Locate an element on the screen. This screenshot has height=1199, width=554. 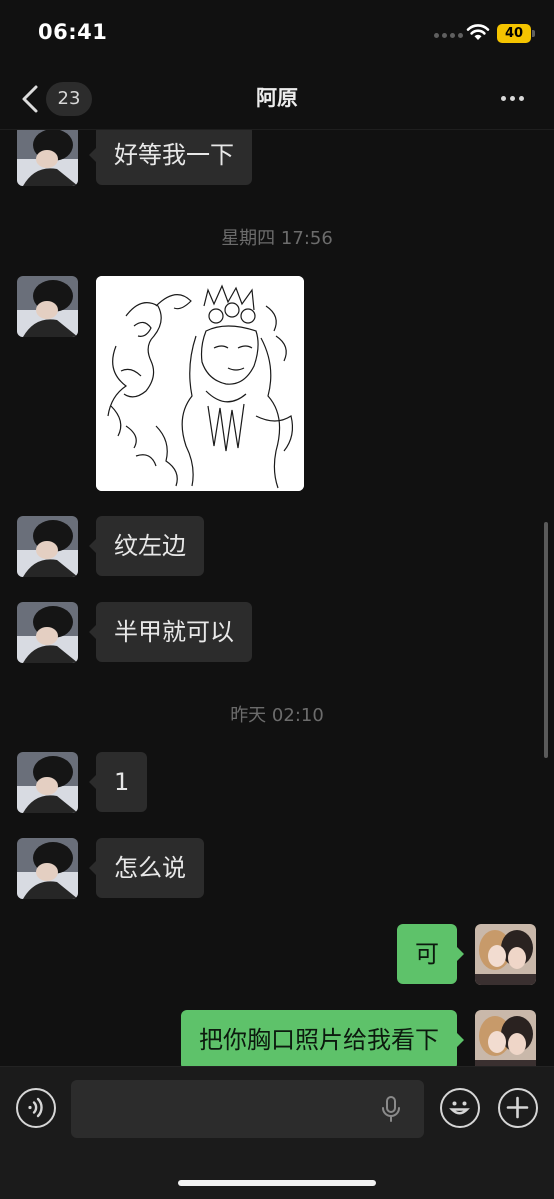
chat-header: 23 阿原 is located at coordinates (277, 98).